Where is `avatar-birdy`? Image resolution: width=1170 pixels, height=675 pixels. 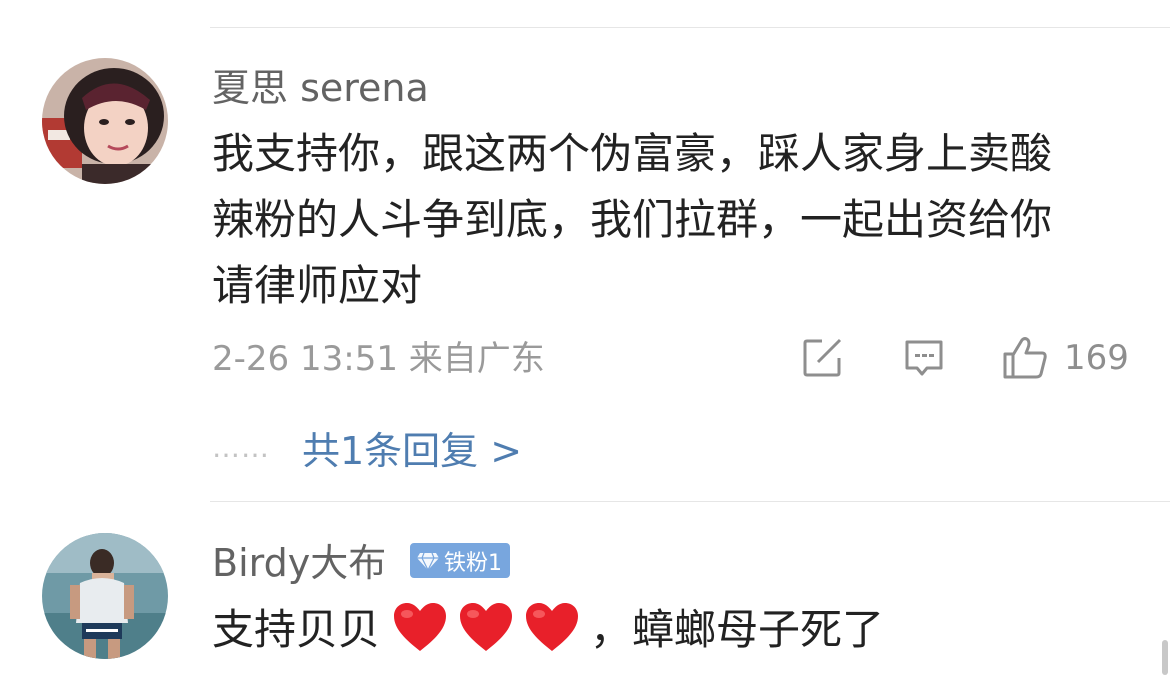 avatar-birdy is located at coordinates (105, 596).